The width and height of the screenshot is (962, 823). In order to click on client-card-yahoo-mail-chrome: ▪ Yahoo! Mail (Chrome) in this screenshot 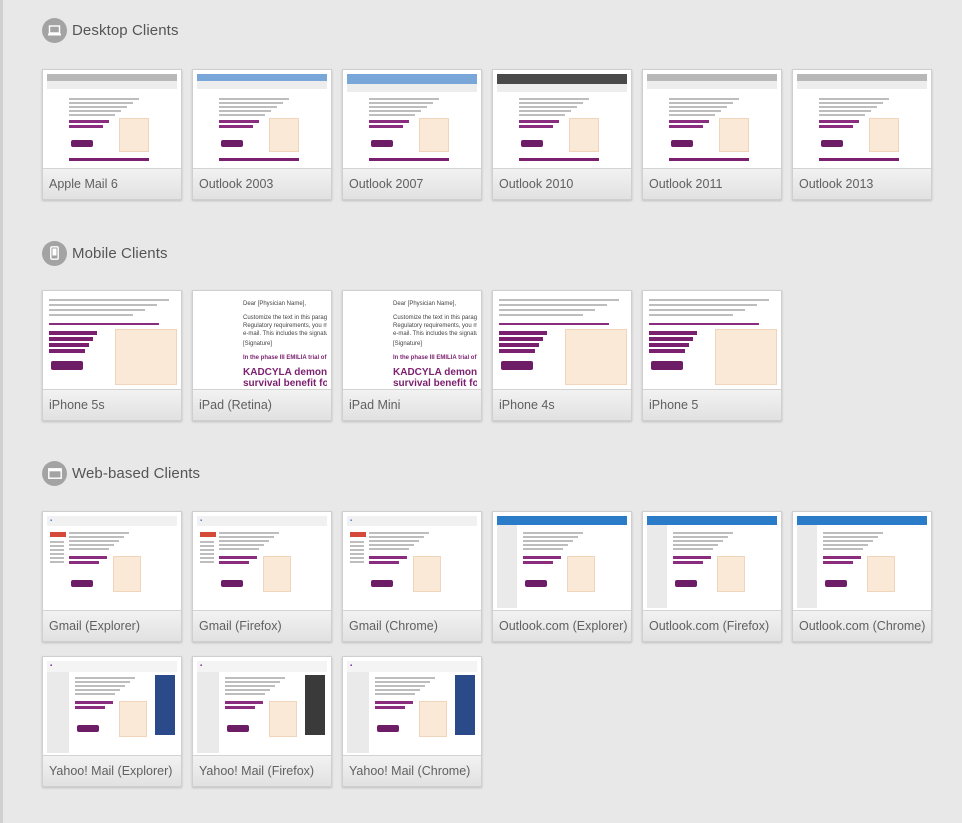, I will do `click(412, 721)`.